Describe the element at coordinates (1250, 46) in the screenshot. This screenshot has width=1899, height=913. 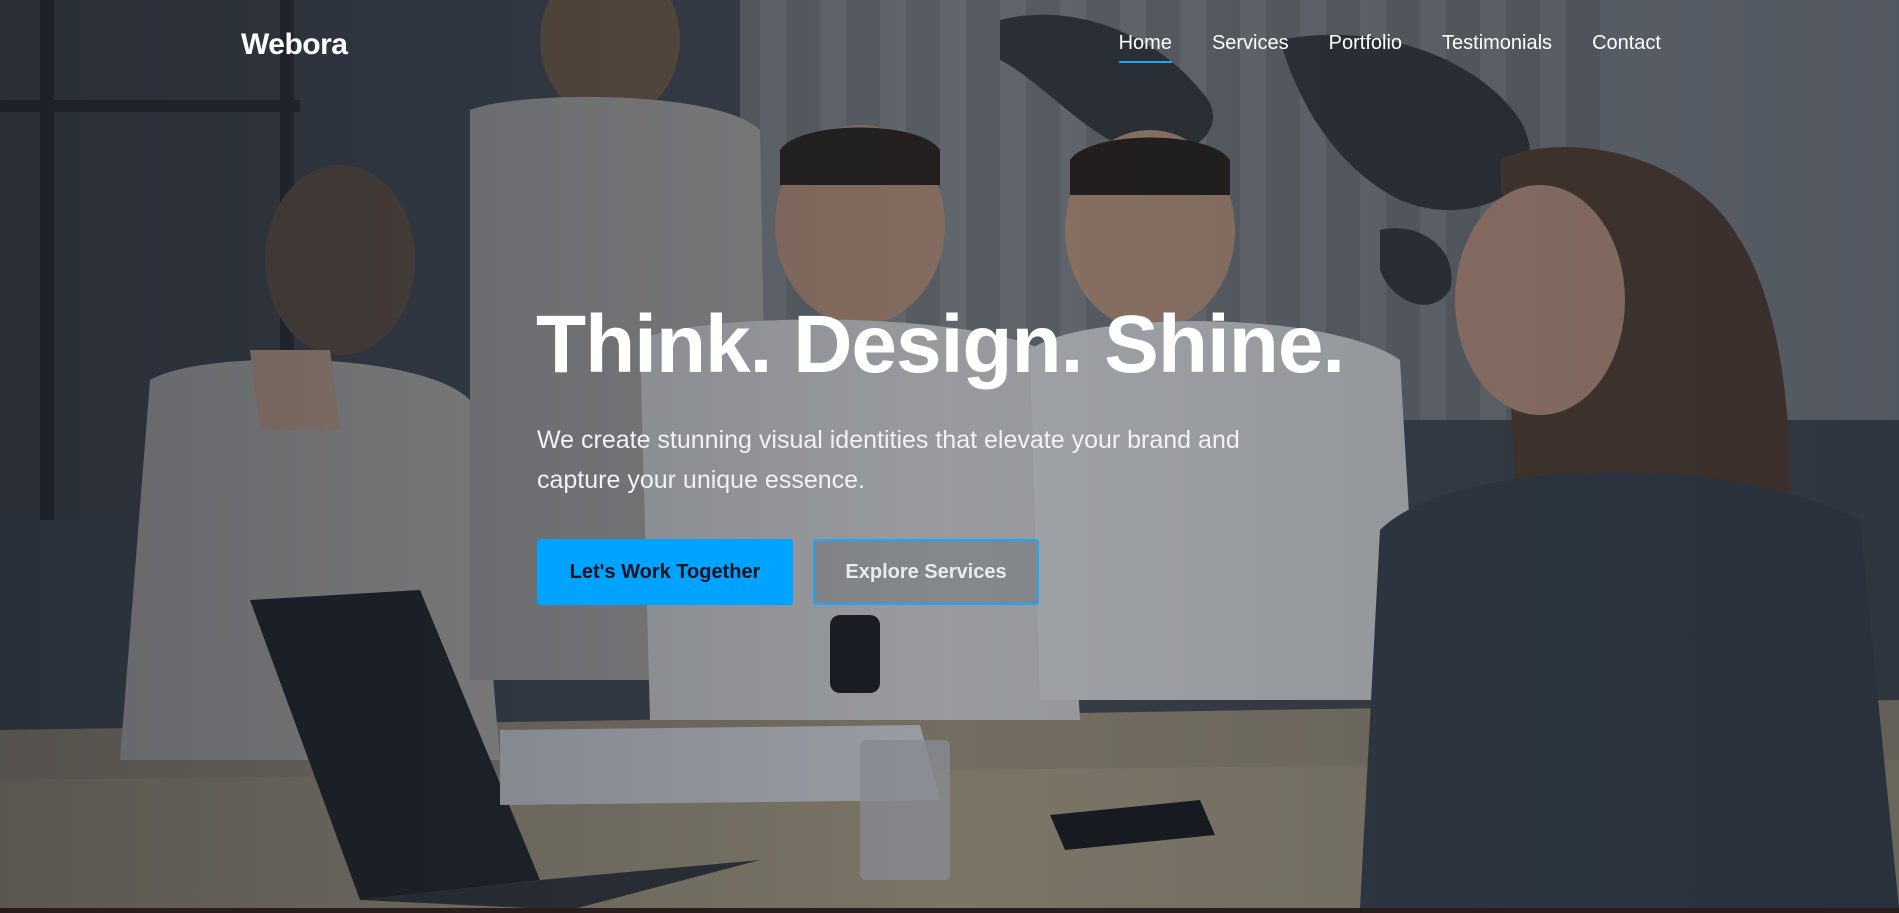
I see `nav-item-services: Services` at that location.